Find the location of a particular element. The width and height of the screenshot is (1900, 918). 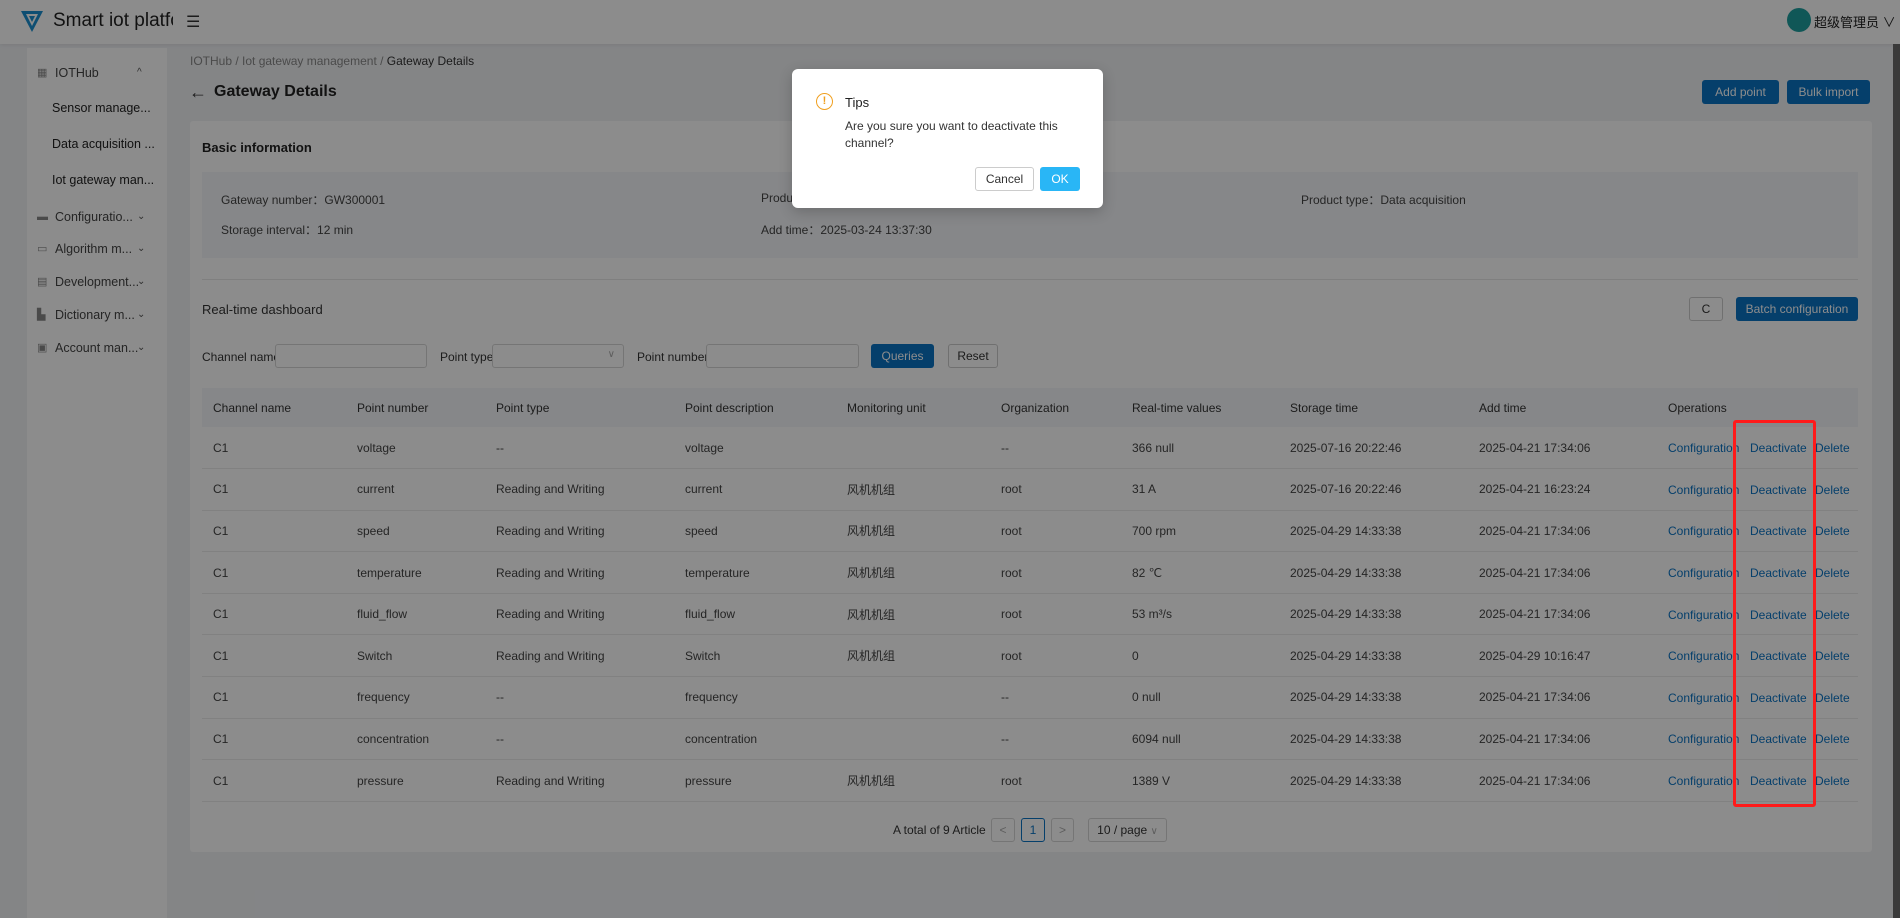

warning-icon: ! is located at coordinates (824, 101).